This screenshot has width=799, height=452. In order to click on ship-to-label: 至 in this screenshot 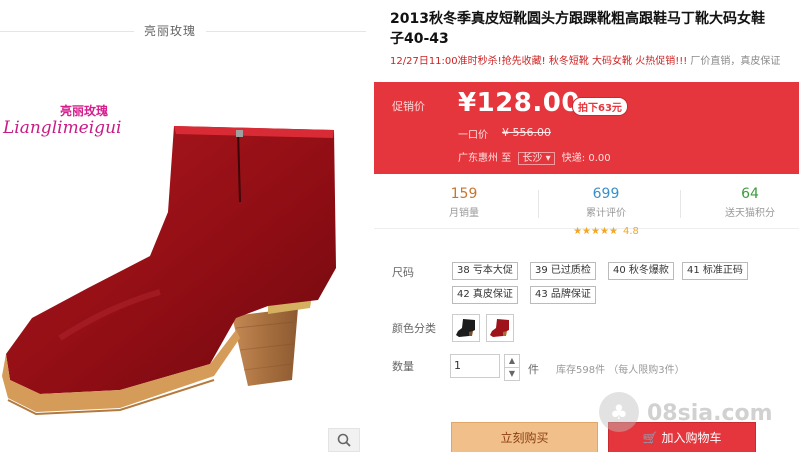, I will do `click(506, 158)`.